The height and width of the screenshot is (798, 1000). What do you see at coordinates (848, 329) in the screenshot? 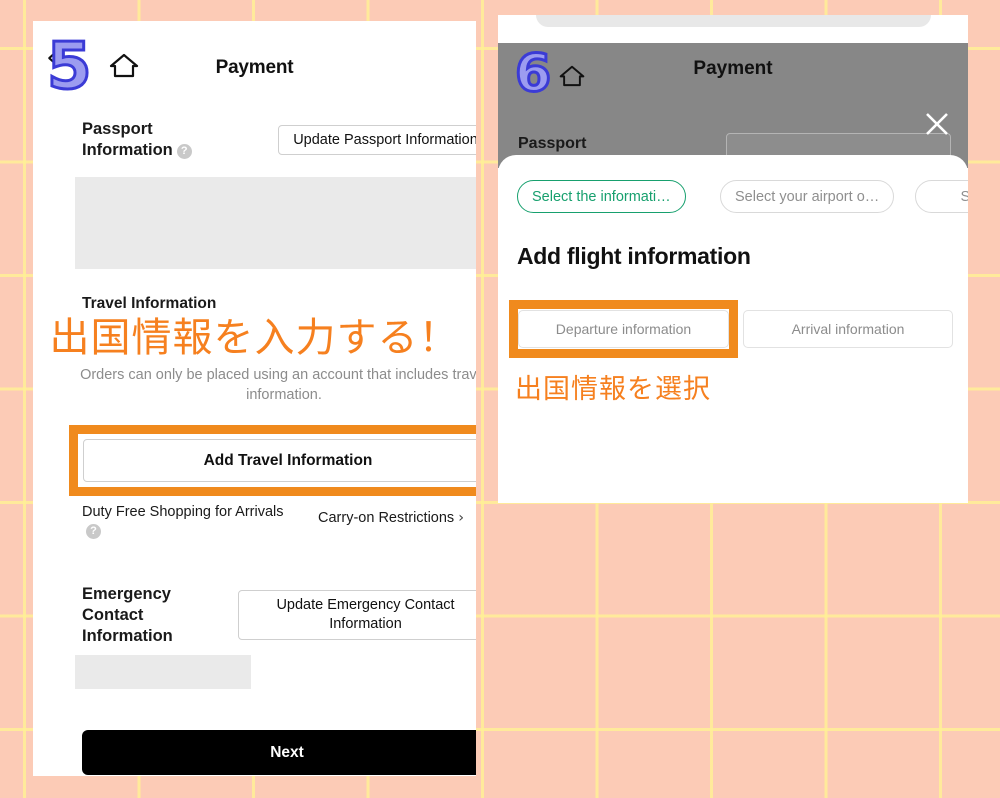
I see `arrival-information-button: Arrival information` at bounding box center [848, 329].